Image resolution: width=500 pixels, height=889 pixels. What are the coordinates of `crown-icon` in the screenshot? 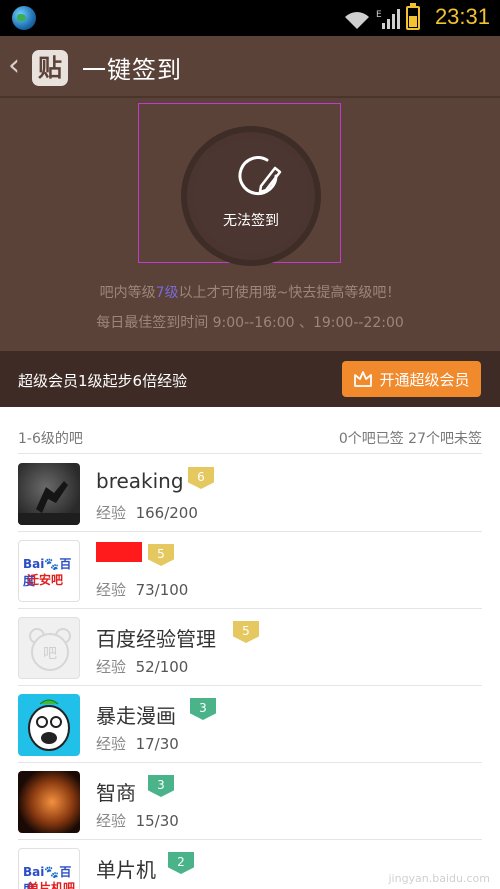 It's located at (363, 379).